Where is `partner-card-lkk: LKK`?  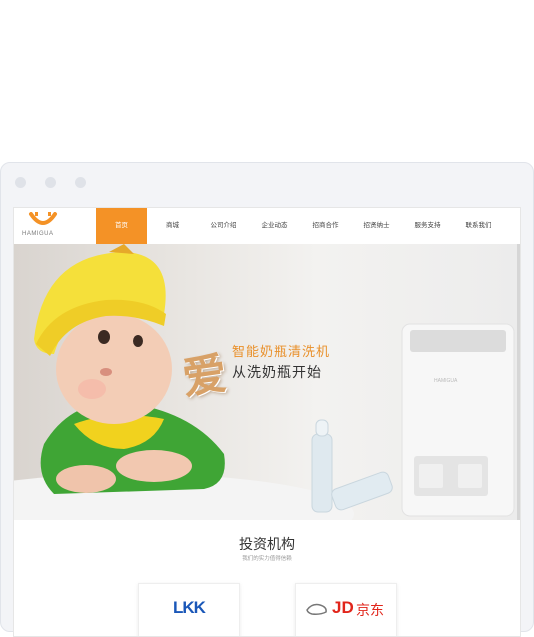 partner-card-lkk: LKK is located at coordinates (189, 609).